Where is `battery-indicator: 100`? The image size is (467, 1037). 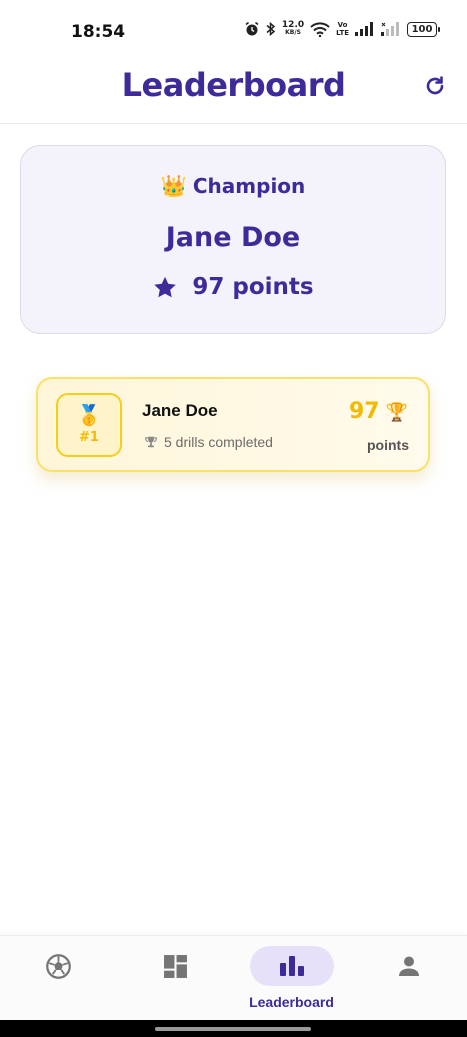
battery-indicator: 100 is located at coordinates (423, 29).